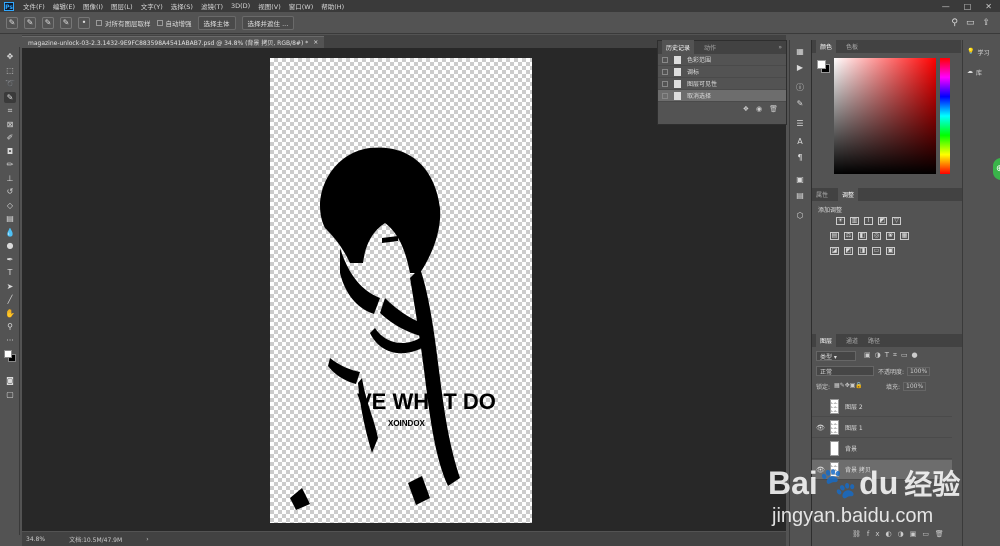  Describe the element at coordinates (722, 84) in the screenshot. I see `history-item: 图层可见性` at that location.